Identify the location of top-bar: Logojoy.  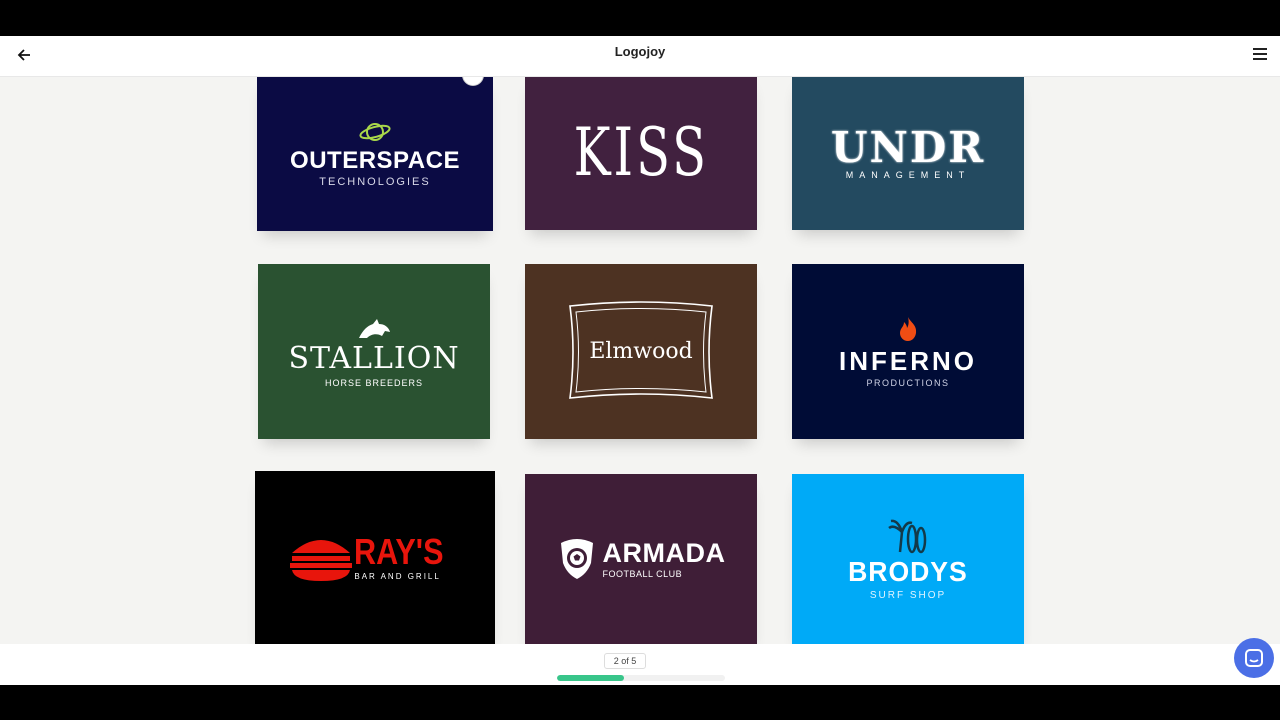
(640, 56).